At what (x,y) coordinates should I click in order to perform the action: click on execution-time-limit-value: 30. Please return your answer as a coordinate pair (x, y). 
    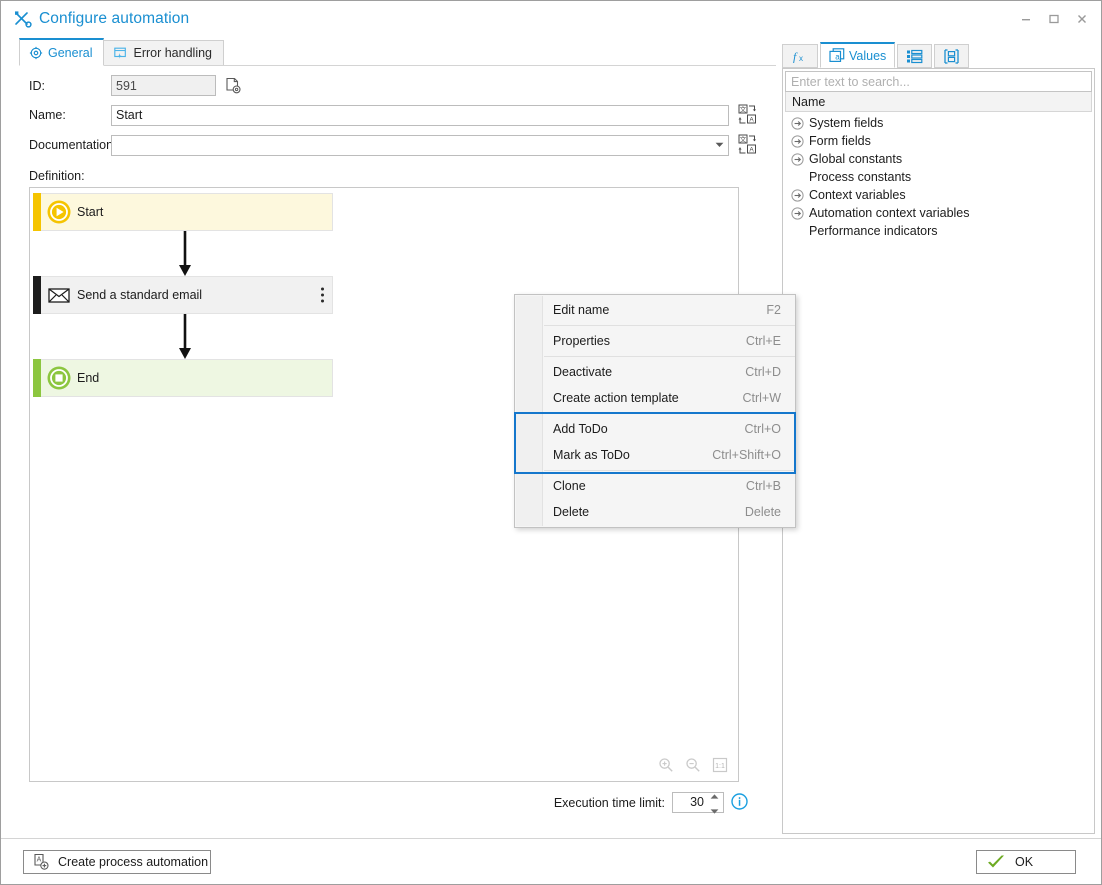
    Looking at the image, I should click on (690, 802).